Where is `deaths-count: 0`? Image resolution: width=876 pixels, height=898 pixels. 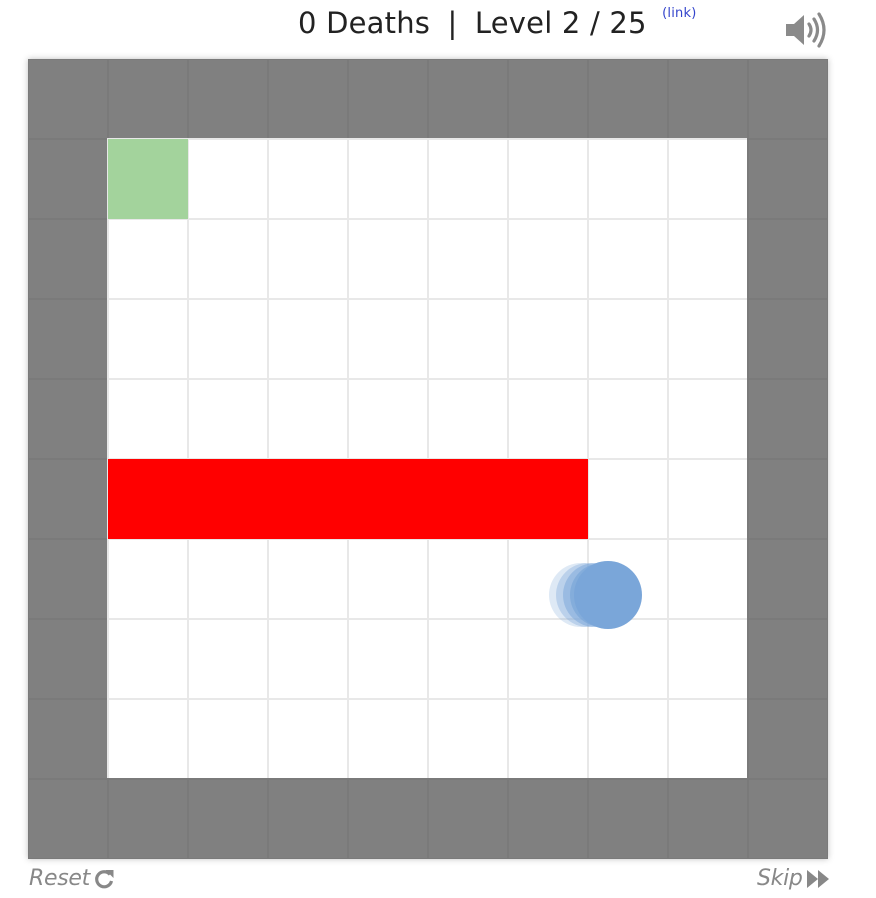 deaths-count: 0 is located at coordinates (307, 23).